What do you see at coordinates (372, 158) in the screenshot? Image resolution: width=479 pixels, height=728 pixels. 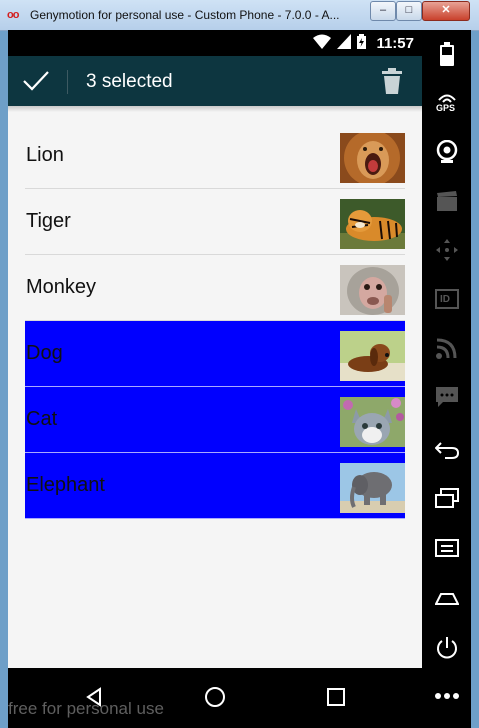 I see `lion-thumbnail` at bounding box center [372, 158].